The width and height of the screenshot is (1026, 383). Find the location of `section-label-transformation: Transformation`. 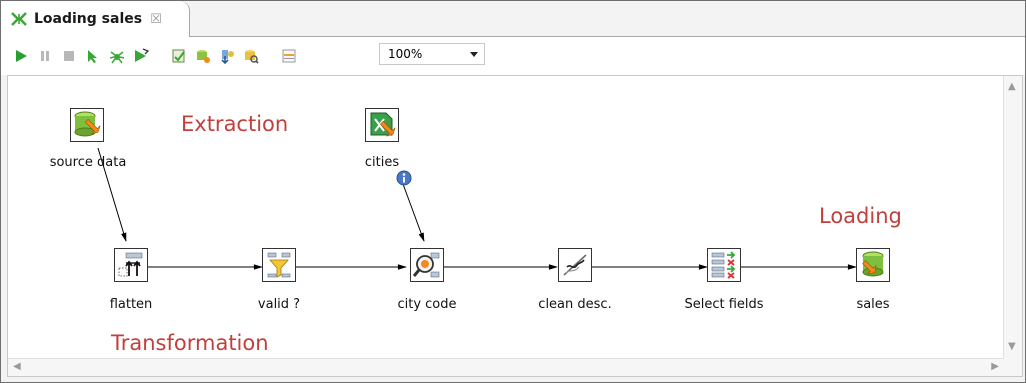

section-label-transformation: Transformation is located at coordinates (190, 343).